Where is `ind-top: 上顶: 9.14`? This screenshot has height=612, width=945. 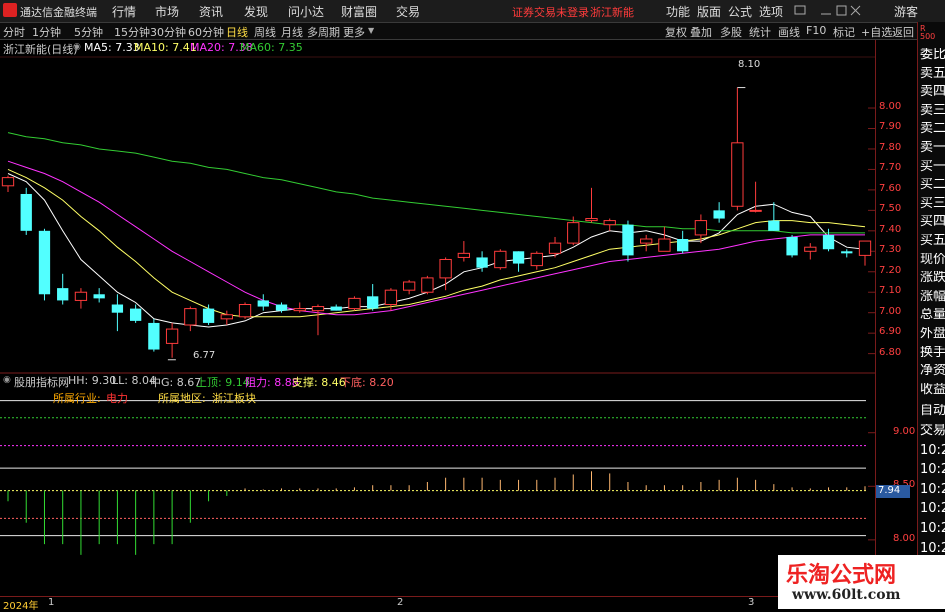
ind-top: 上顶: 9.14 is located at coordinates (223, 382).